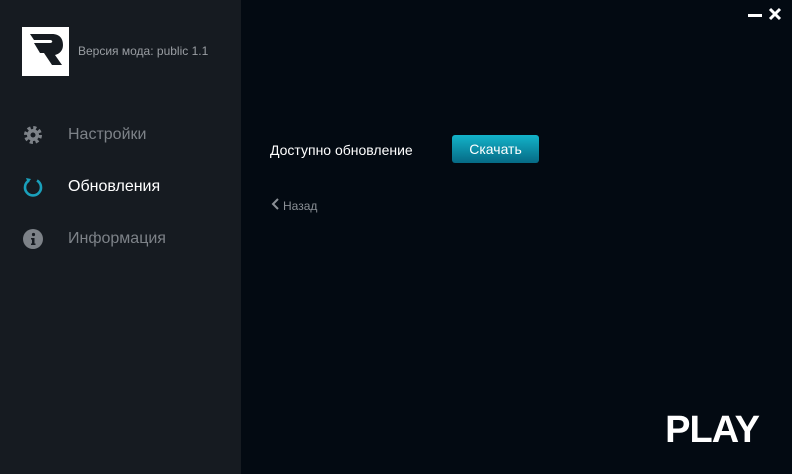 This screenshot has width=792, height=474. What do you see at coordinates (33, 135) in the screenshot?
I see `gear-icon` at bounding box center [33, 135].